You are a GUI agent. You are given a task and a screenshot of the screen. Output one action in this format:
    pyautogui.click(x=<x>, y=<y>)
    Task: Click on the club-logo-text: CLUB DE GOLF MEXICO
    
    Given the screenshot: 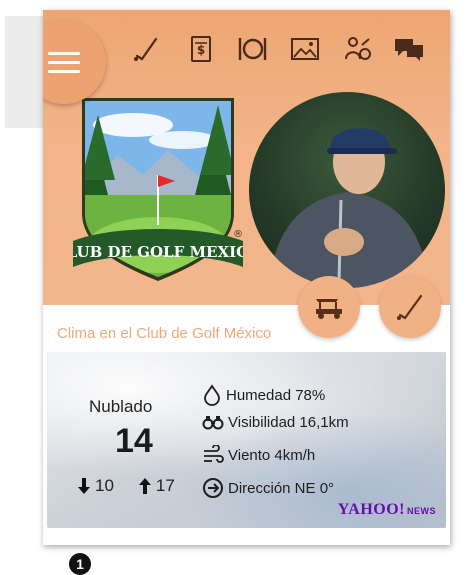 What is the action you would take?
    pyautogui.click(x=158, y=252)
    